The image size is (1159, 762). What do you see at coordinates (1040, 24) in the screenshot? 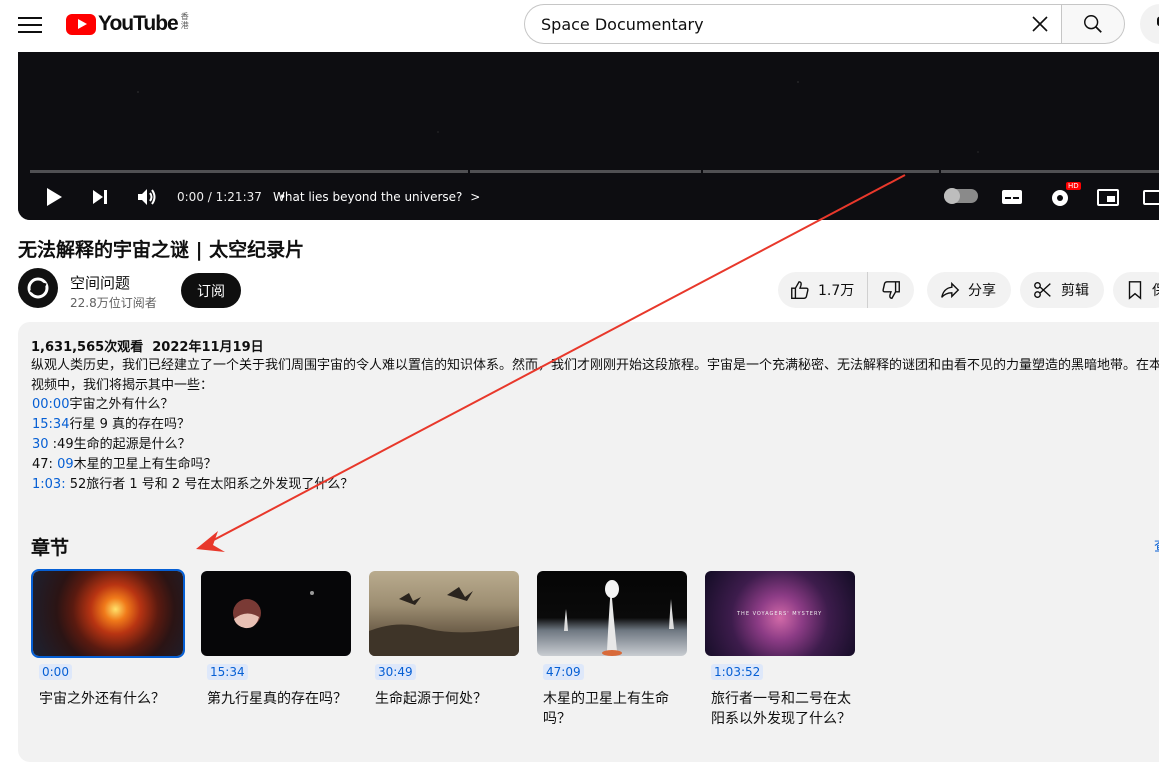
I see `clear-search-icon` at bounding box center [1040, 24].